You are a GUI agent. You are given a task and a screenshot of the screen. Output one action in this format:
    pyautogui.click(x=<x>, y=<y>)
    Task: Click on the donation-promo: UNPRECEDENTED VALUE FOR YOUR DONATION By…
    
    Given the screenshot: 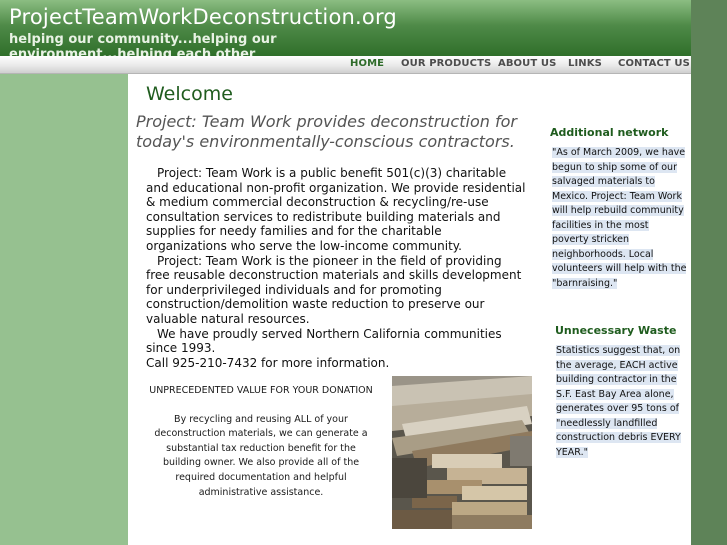 What is the action you would take?
    pyautogui.click(x=261, y=442)
    